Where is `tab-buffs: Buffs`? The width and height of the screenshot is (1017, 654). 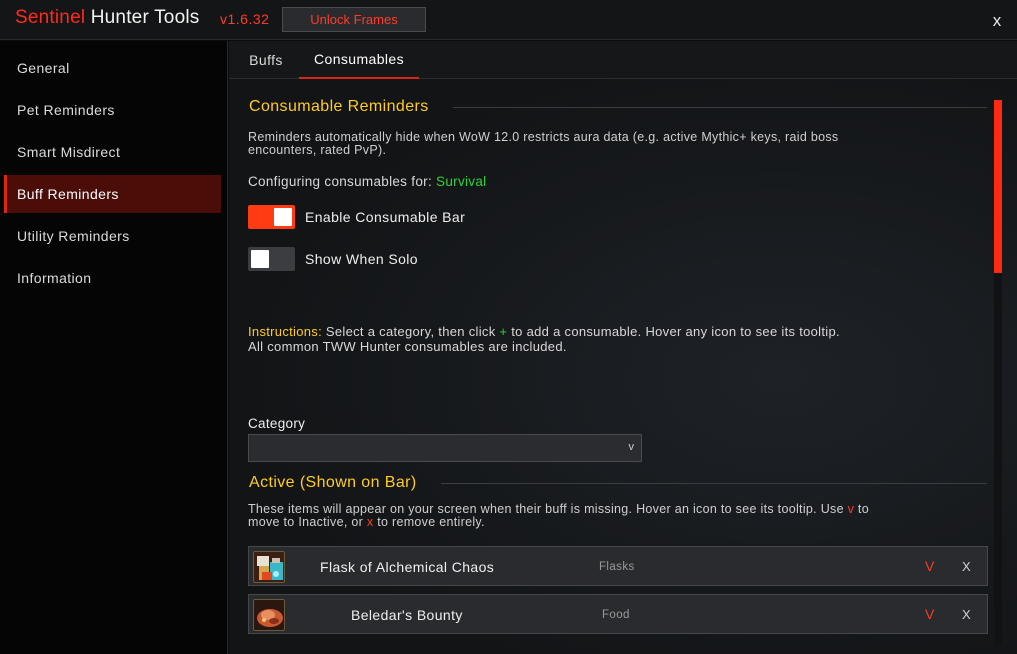 tab-buffs: Buffs is located at coordinates (266, 60).